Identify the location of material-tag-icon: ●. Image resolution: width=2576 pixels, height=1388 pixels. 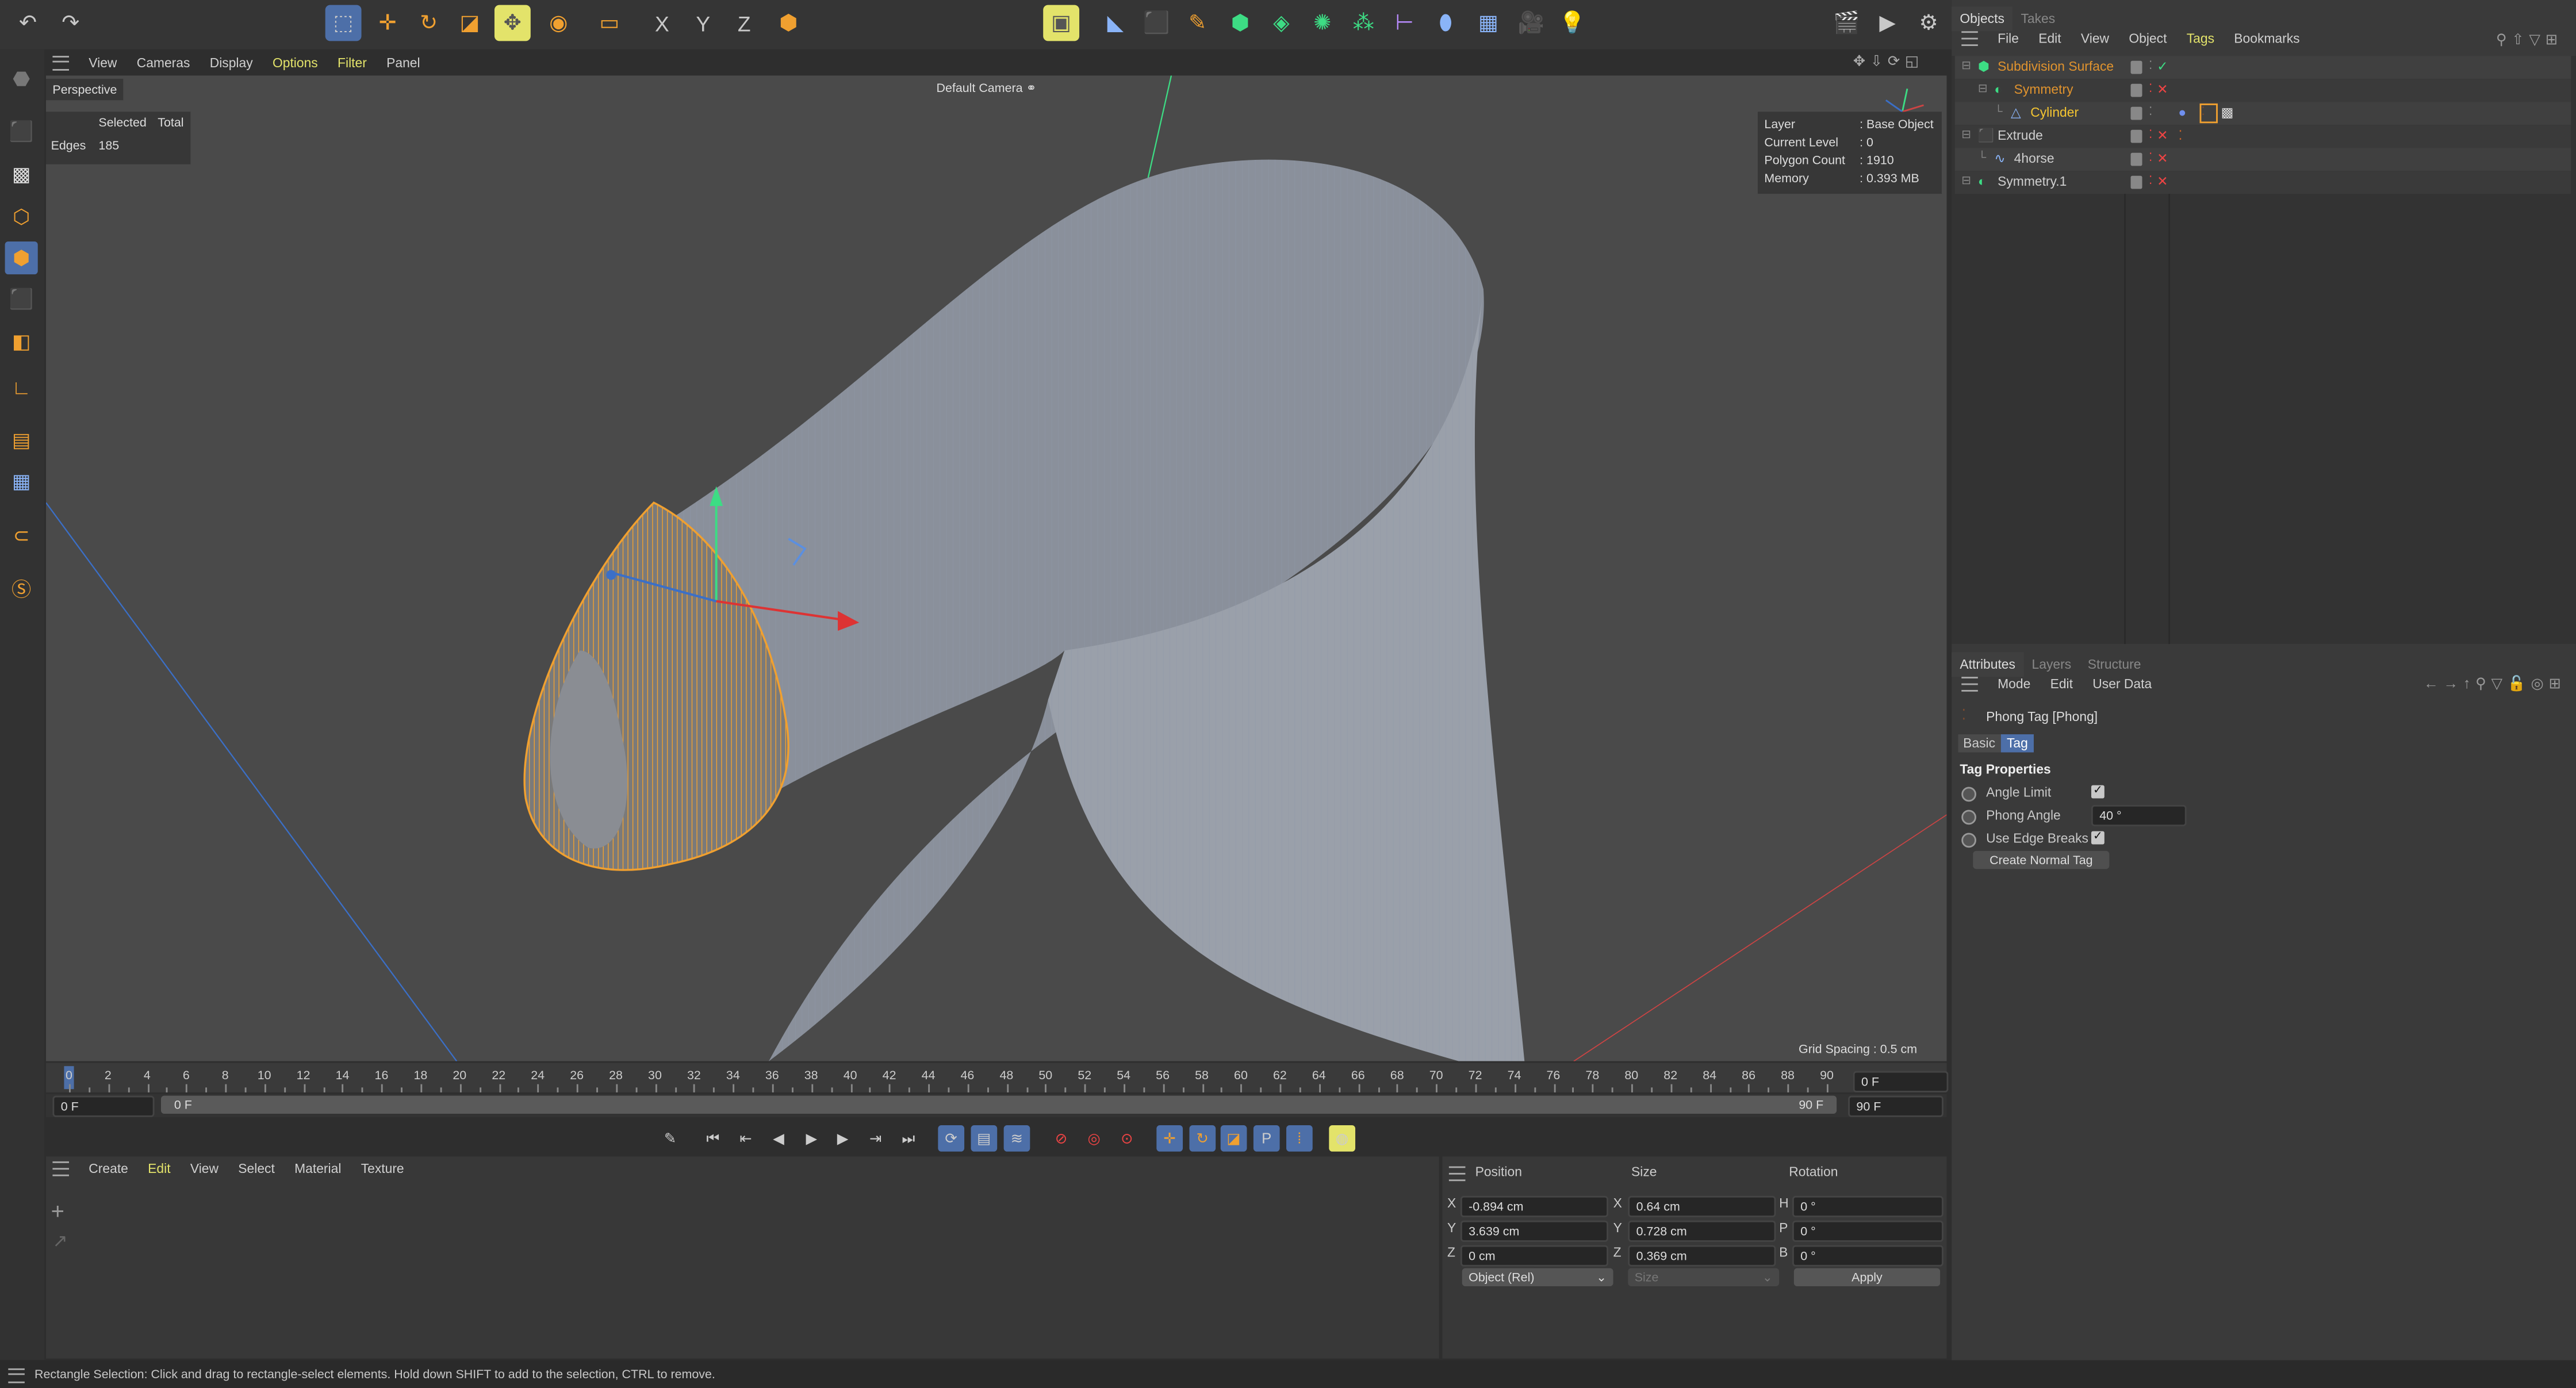
(2182, 113).